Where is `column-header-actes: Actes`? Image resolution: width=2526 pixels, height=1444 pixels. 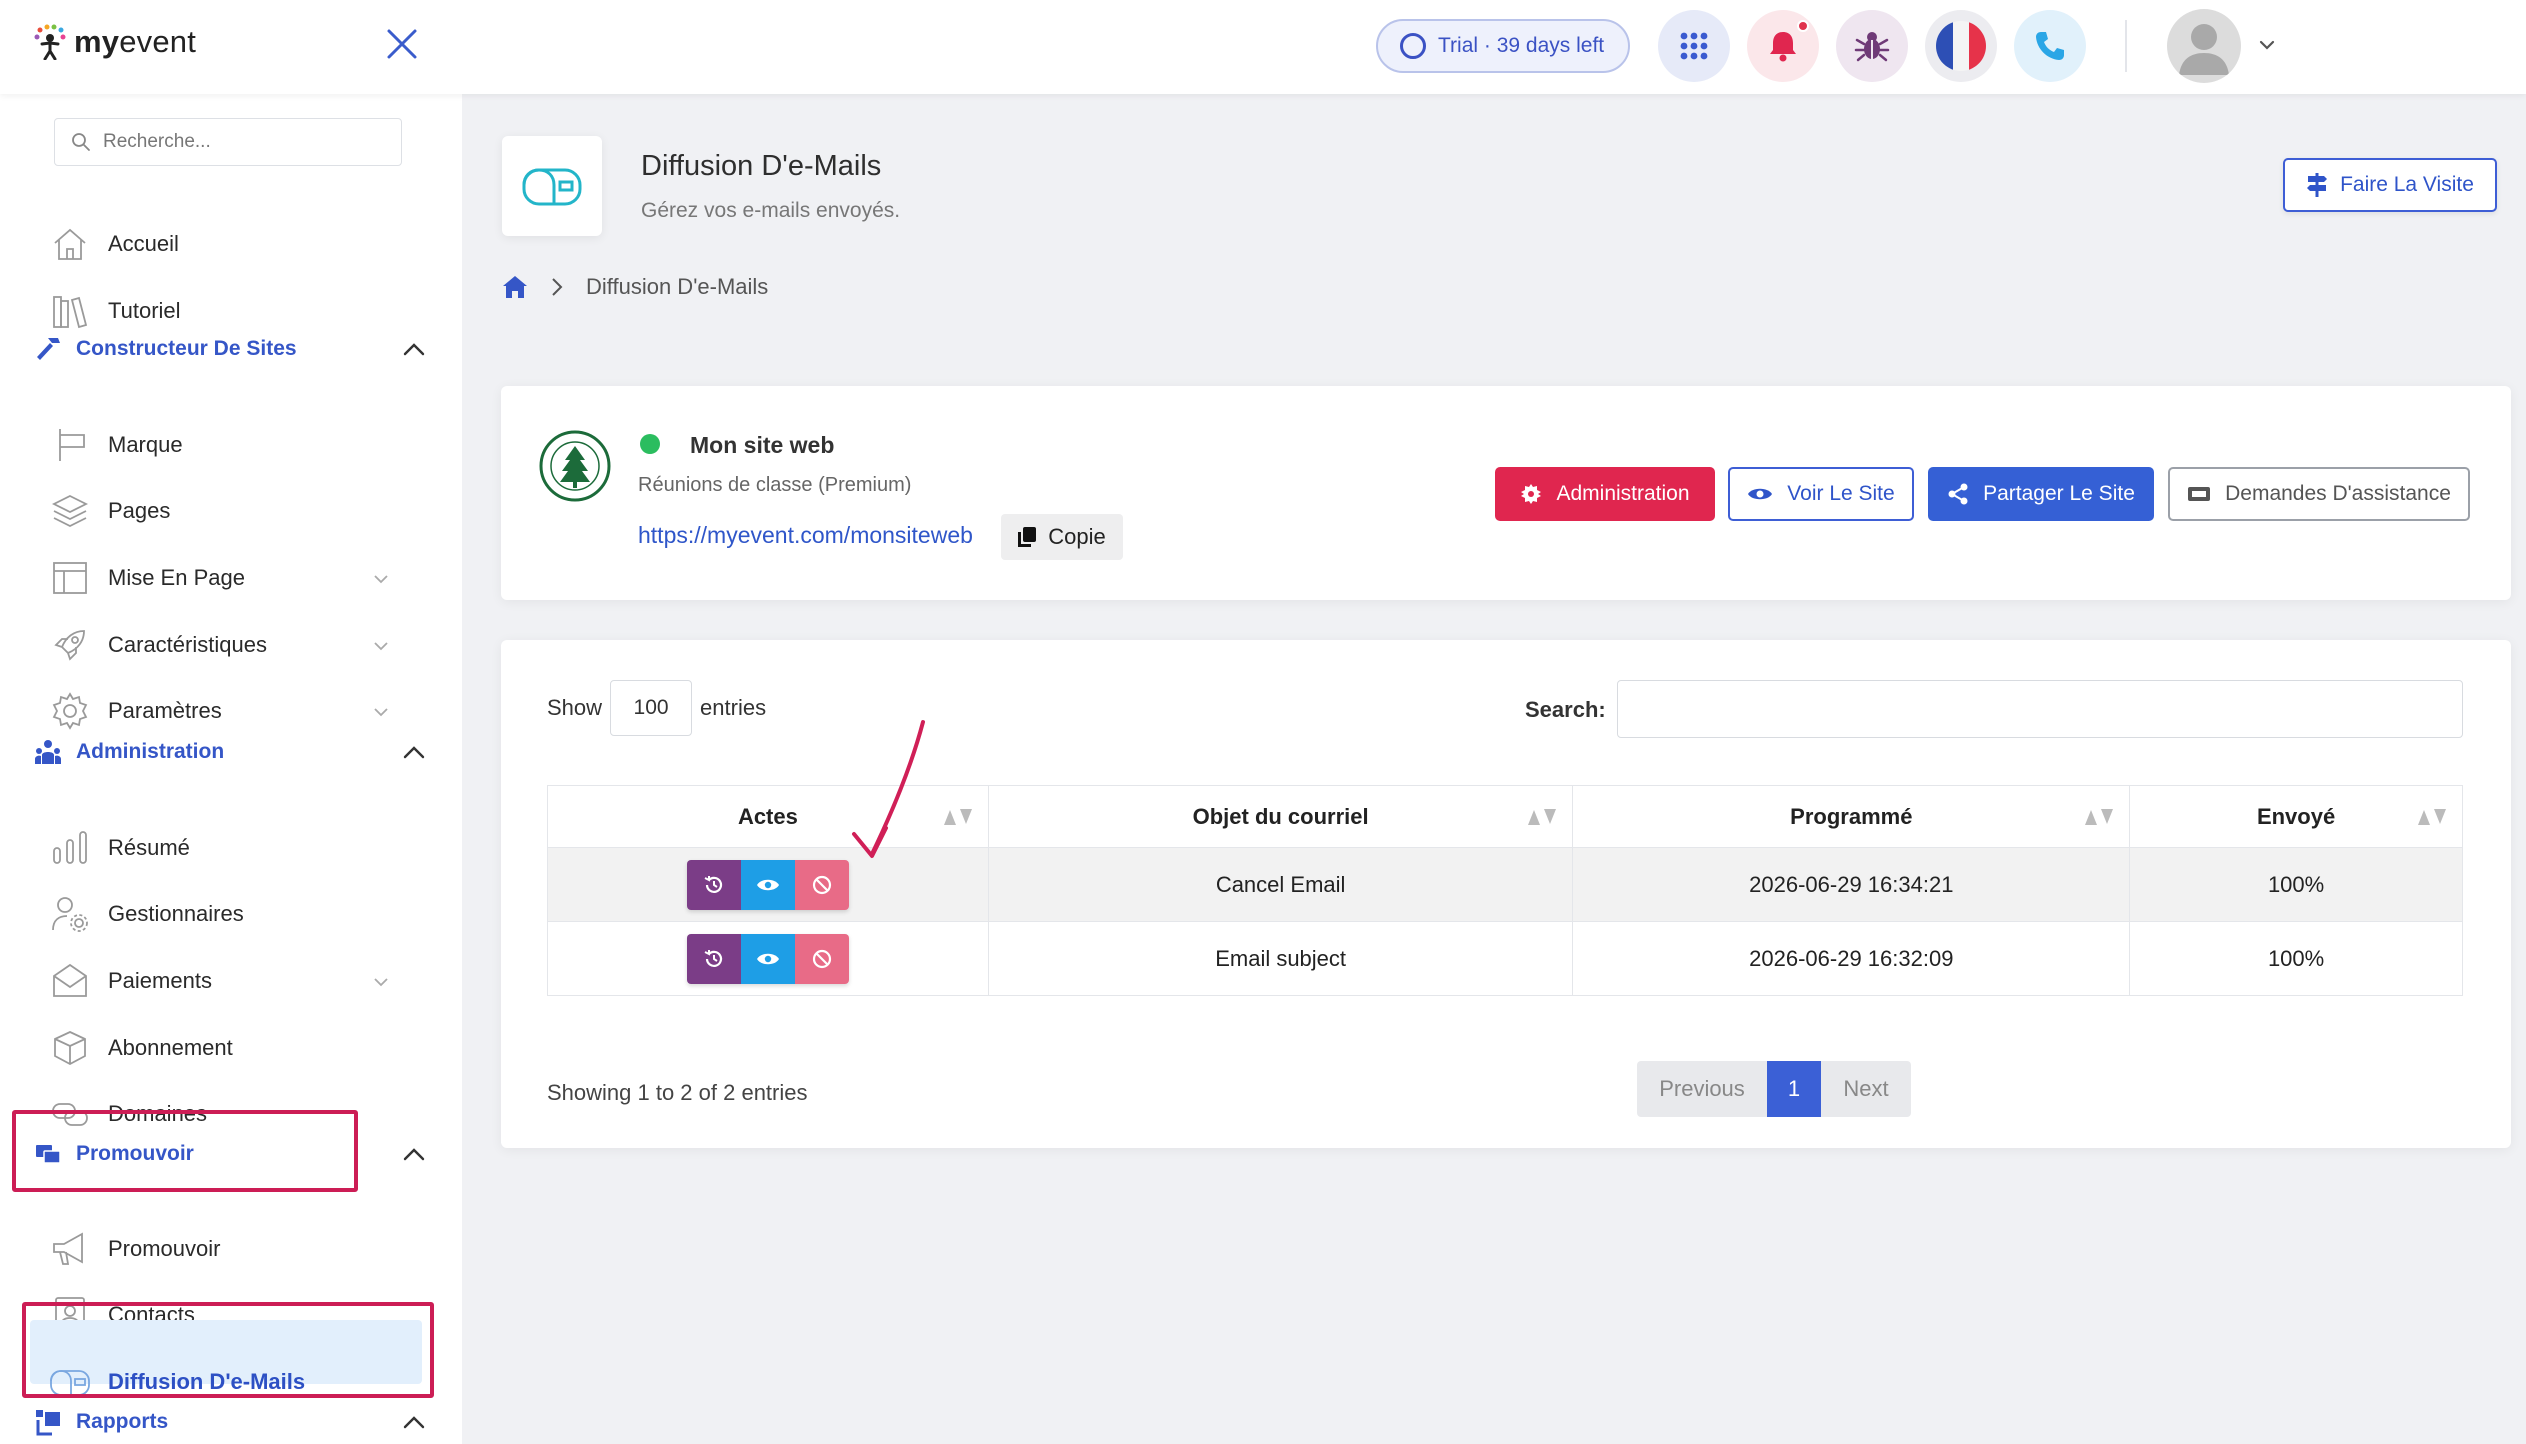
column-header-actes: Actes is located at coordinates (768, 816).